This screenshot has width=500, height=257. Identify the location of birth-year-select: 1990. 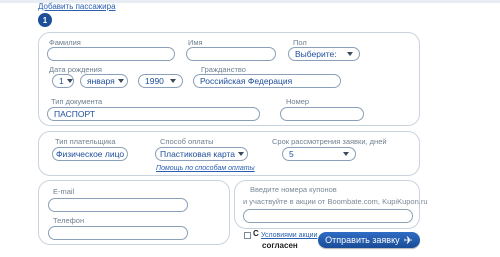
(160, 81).